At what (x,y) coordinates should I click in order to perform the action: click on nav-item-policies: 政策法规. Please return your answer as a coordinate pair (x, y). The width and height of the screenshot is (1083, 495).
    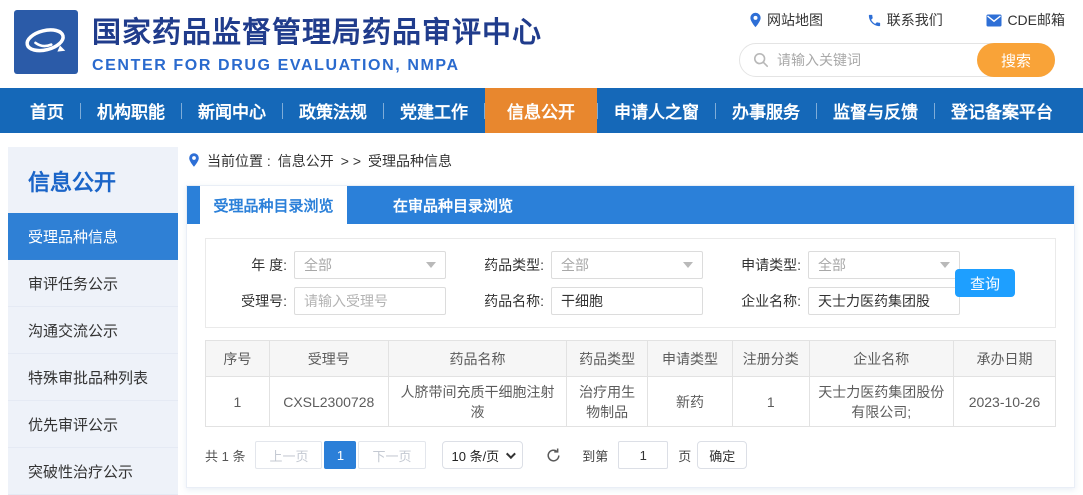
    Looking at the image, I should click on (333, 110).